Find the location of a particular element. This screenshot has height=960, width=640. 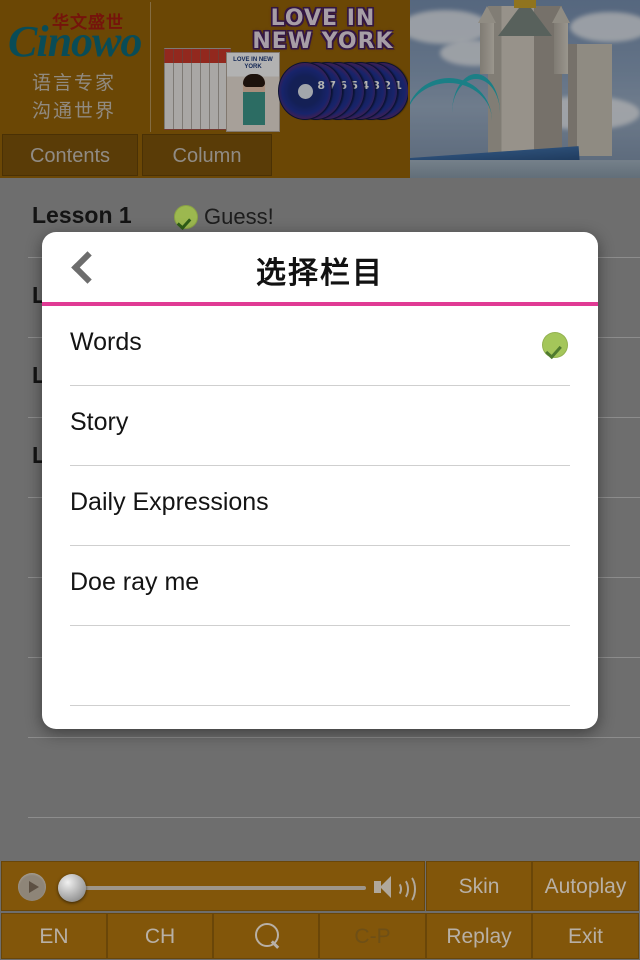

list-item-empty is located at coordinates (320, 666).